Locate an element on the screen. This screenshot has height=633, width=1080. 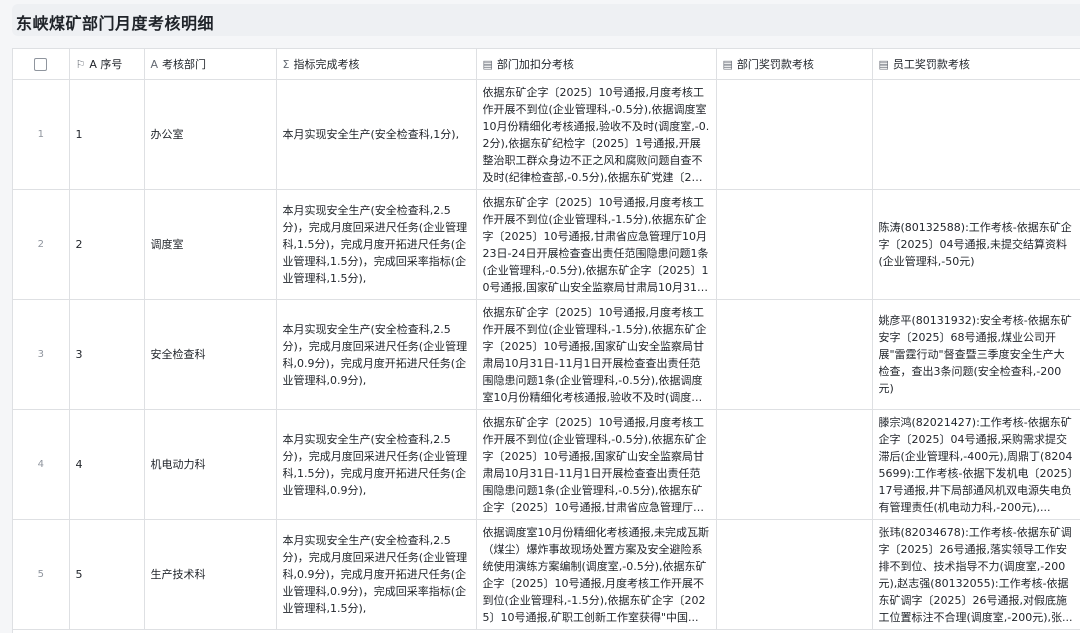
select-all-checkbox is located at coordinates (41, 64).